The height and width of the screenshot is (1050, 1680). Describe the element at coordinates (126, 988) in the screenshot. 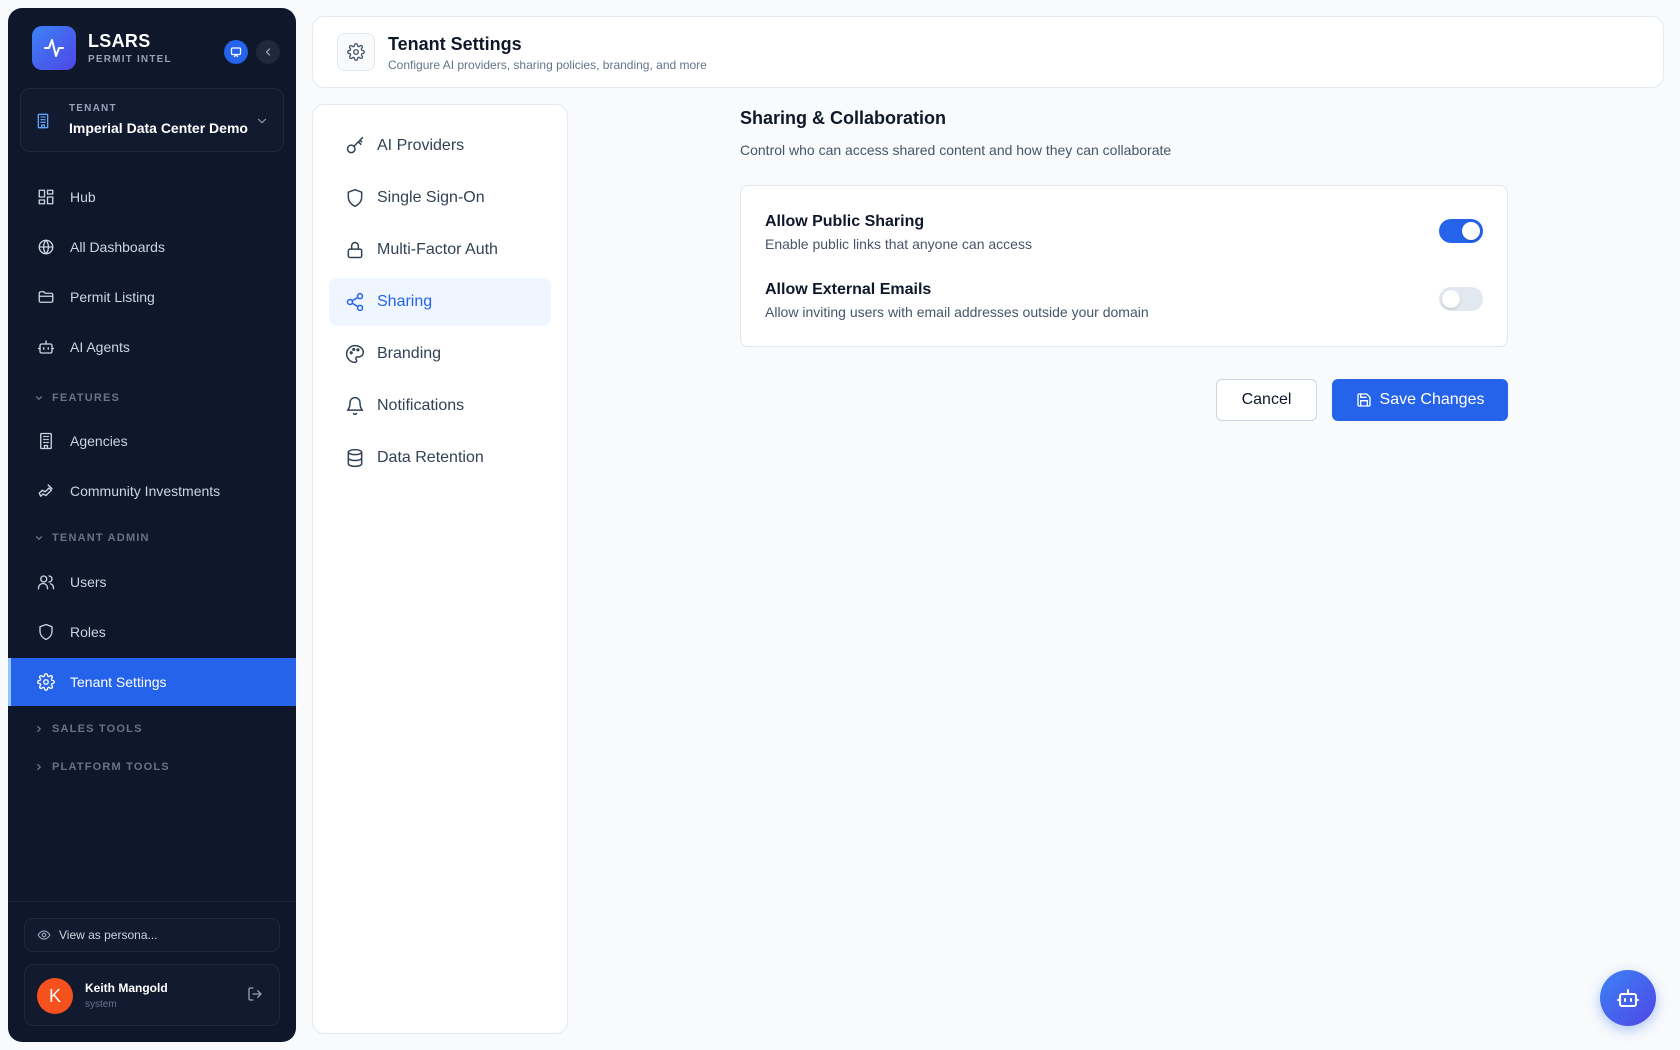

I see `user-name: Keith Mangold` at that location.